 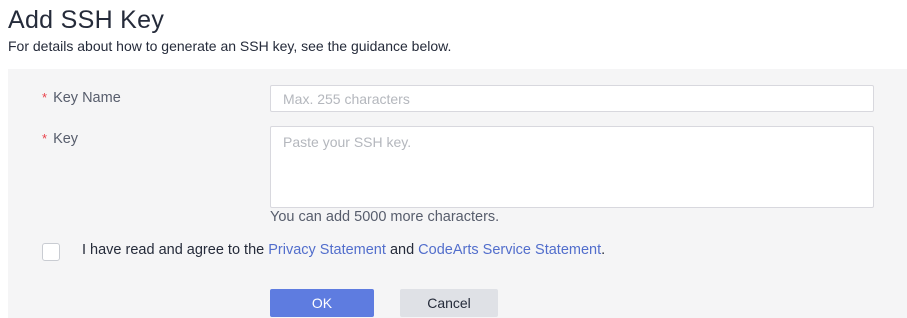 What do you see at coordinates (385, 217) in the screenshot?
I see `key-char-count-hint: You can add 5000 more characters.` at bounding box center [385, 217].